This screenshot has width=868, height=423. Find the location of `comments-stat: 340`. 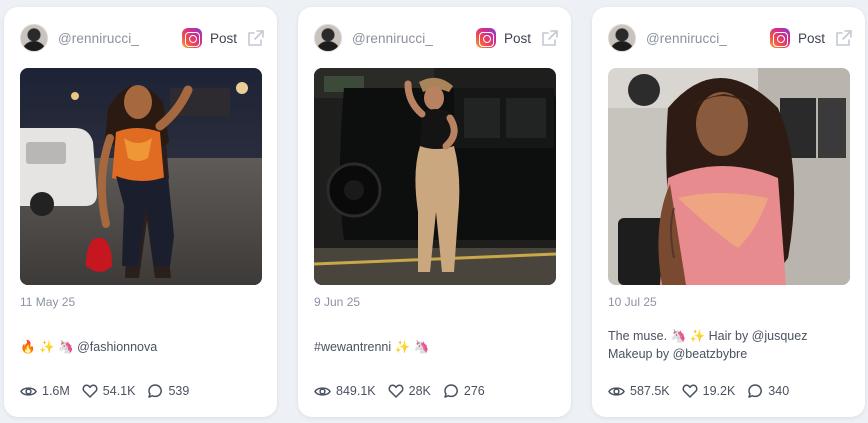

comments-stat: 340 is located at coordinates (768, 391).